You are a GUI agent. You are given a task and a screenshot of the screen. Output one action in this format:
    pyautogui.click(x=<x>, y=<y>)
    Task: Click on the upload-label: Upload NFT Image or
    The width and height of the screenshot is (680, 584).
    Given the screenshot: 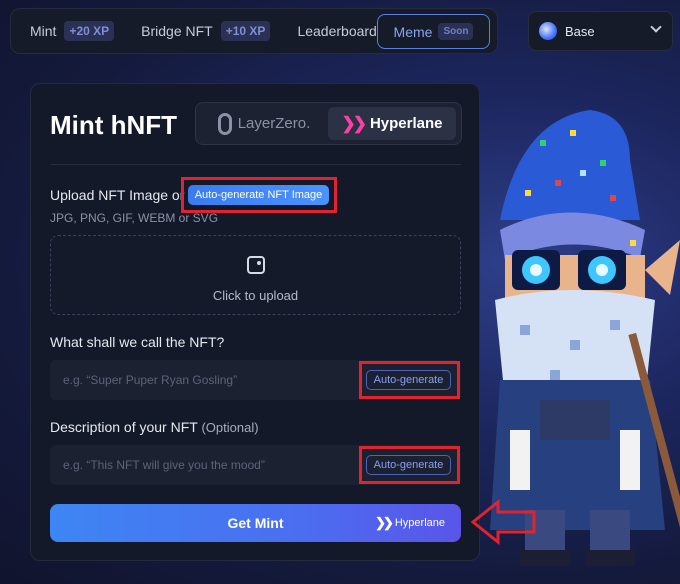 What is the action you would take?
    pyautogui.click(x=117, y=195)
    